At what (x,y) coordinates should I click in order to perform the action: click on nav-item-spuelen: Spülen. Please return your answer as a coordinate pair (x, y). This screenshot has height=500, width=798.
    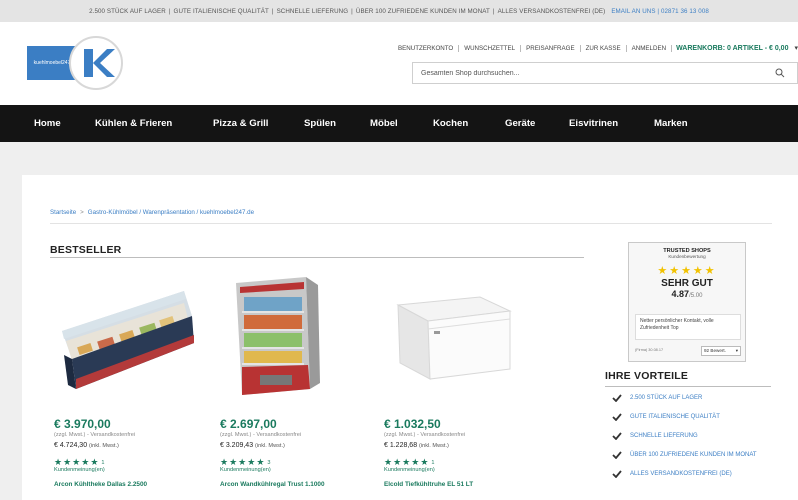
    Looking at the image, I should click on (320, 123).